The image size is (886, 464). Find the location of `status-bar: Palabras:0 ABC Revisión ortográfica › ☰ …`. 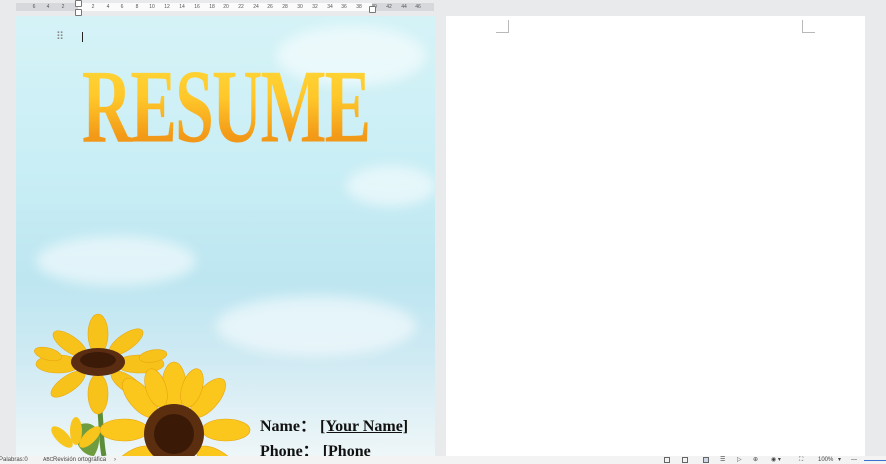

status-bar: Palabras:0 ABC Revisión ortográfica › ☰ … is located at coordinates (443, 460).